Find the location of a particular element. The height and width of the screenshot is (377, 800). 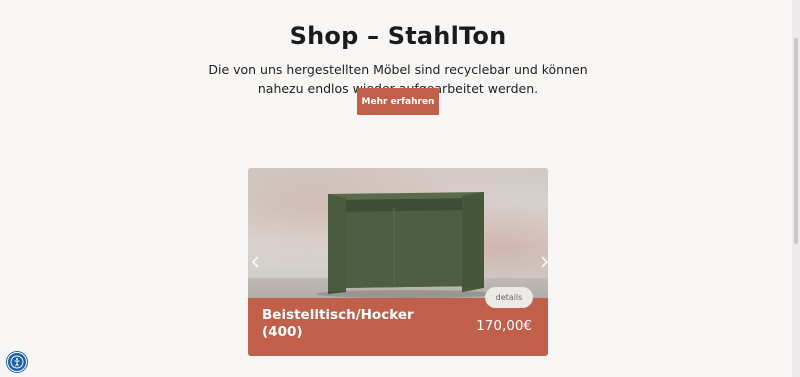

learn-more-button: Mehr erfahren is located at coordinates (398, 101).